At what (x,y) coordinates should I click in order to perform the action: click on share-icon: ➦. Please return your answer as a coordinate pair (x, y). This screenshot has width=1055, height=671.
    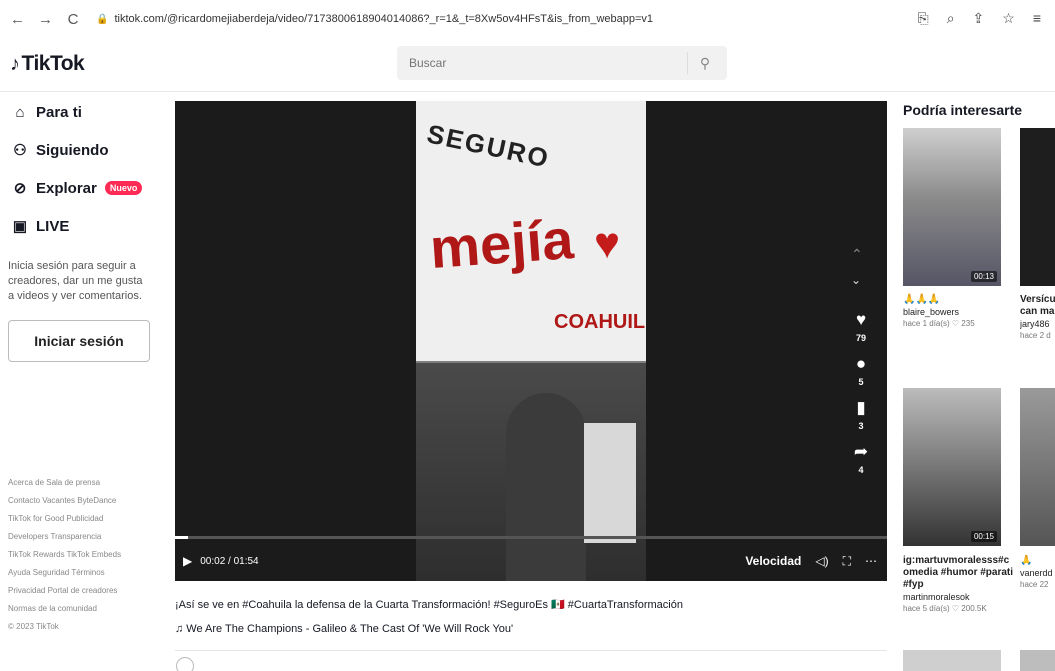
    Looking at the image, I should click on (861, 452).